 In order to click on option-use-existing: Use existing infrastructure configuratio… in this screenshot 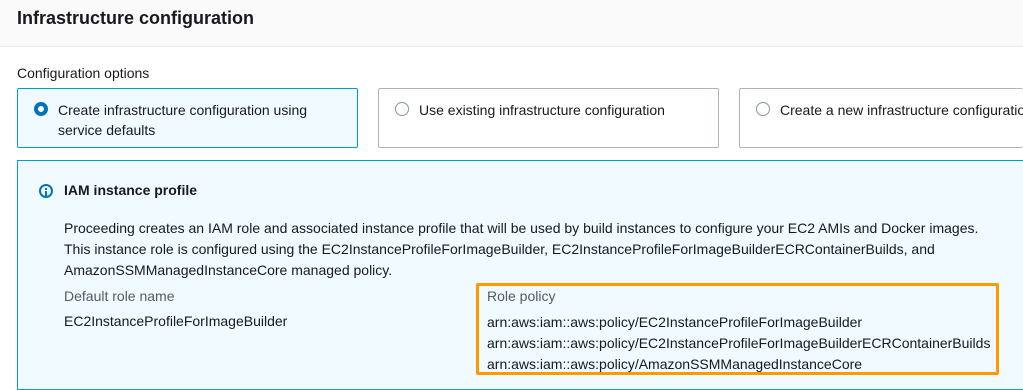, I will do `click(548, 118)`.